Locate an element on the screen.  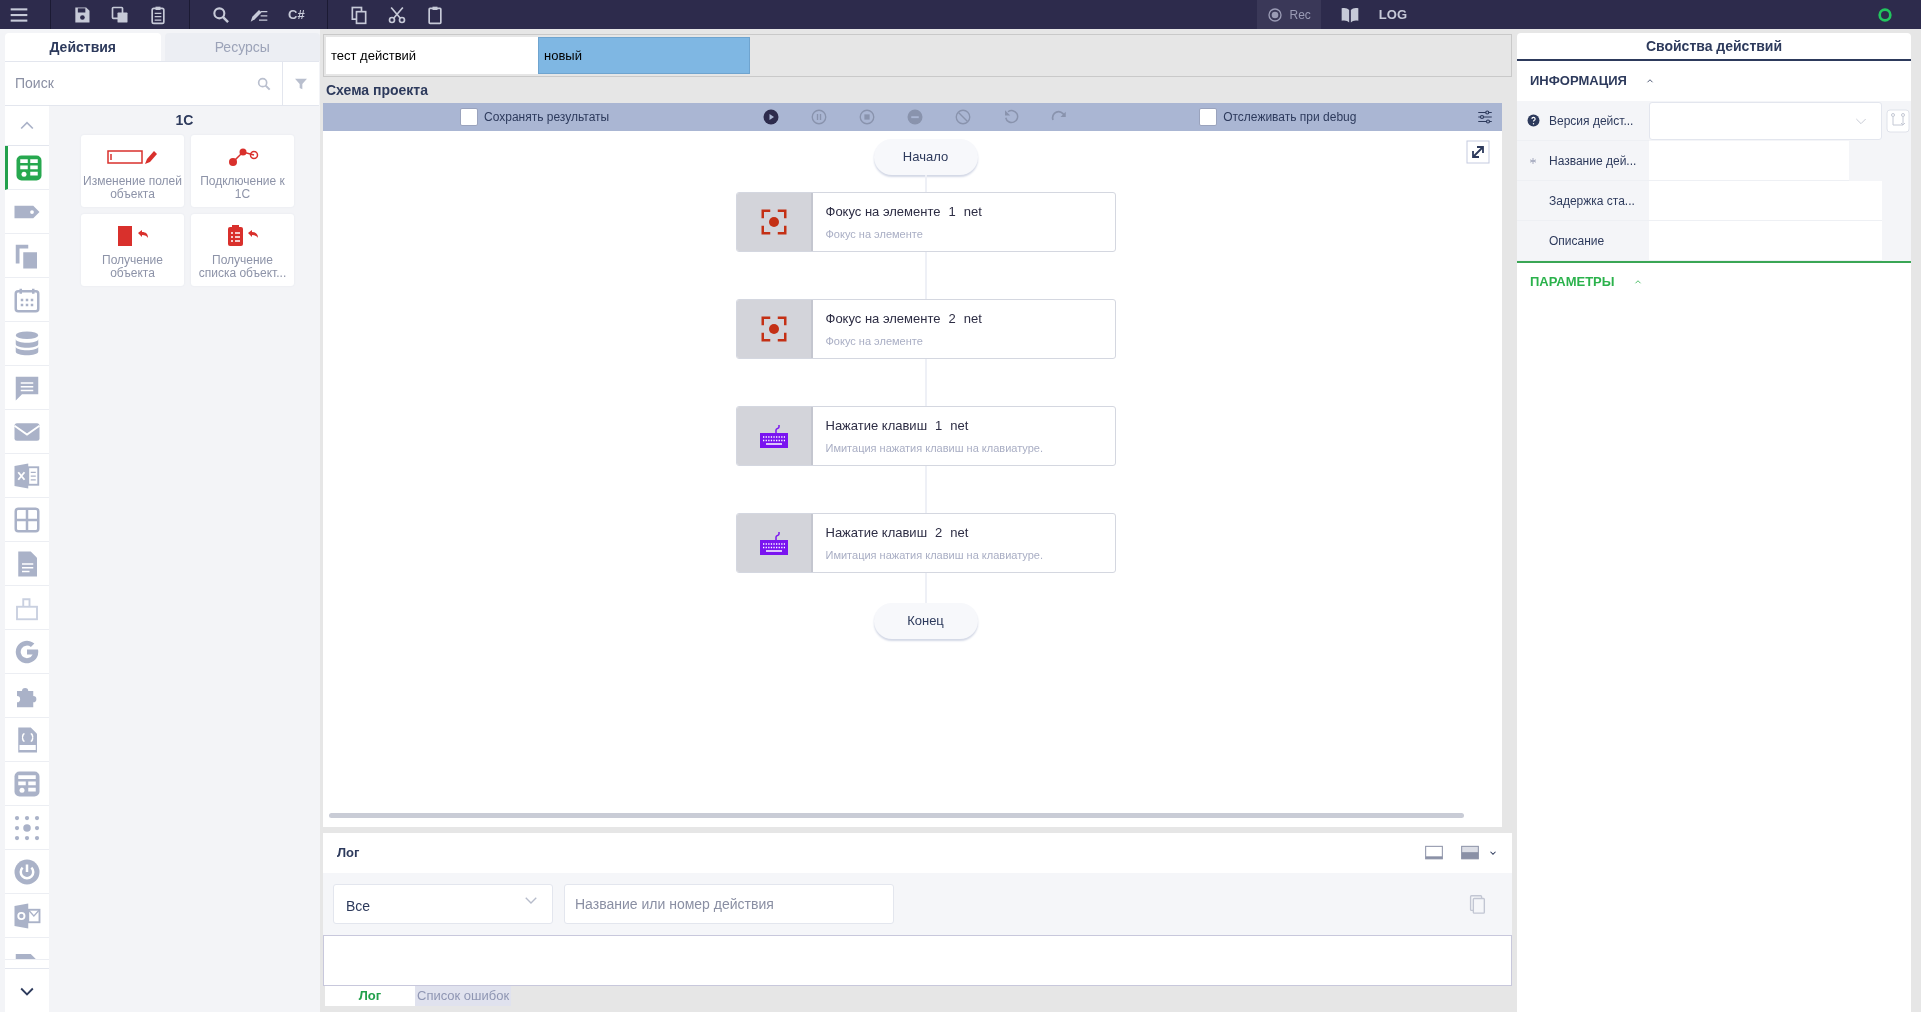
checkbox-label: Отслеживать при debug is located at coordinates (1290, 117).